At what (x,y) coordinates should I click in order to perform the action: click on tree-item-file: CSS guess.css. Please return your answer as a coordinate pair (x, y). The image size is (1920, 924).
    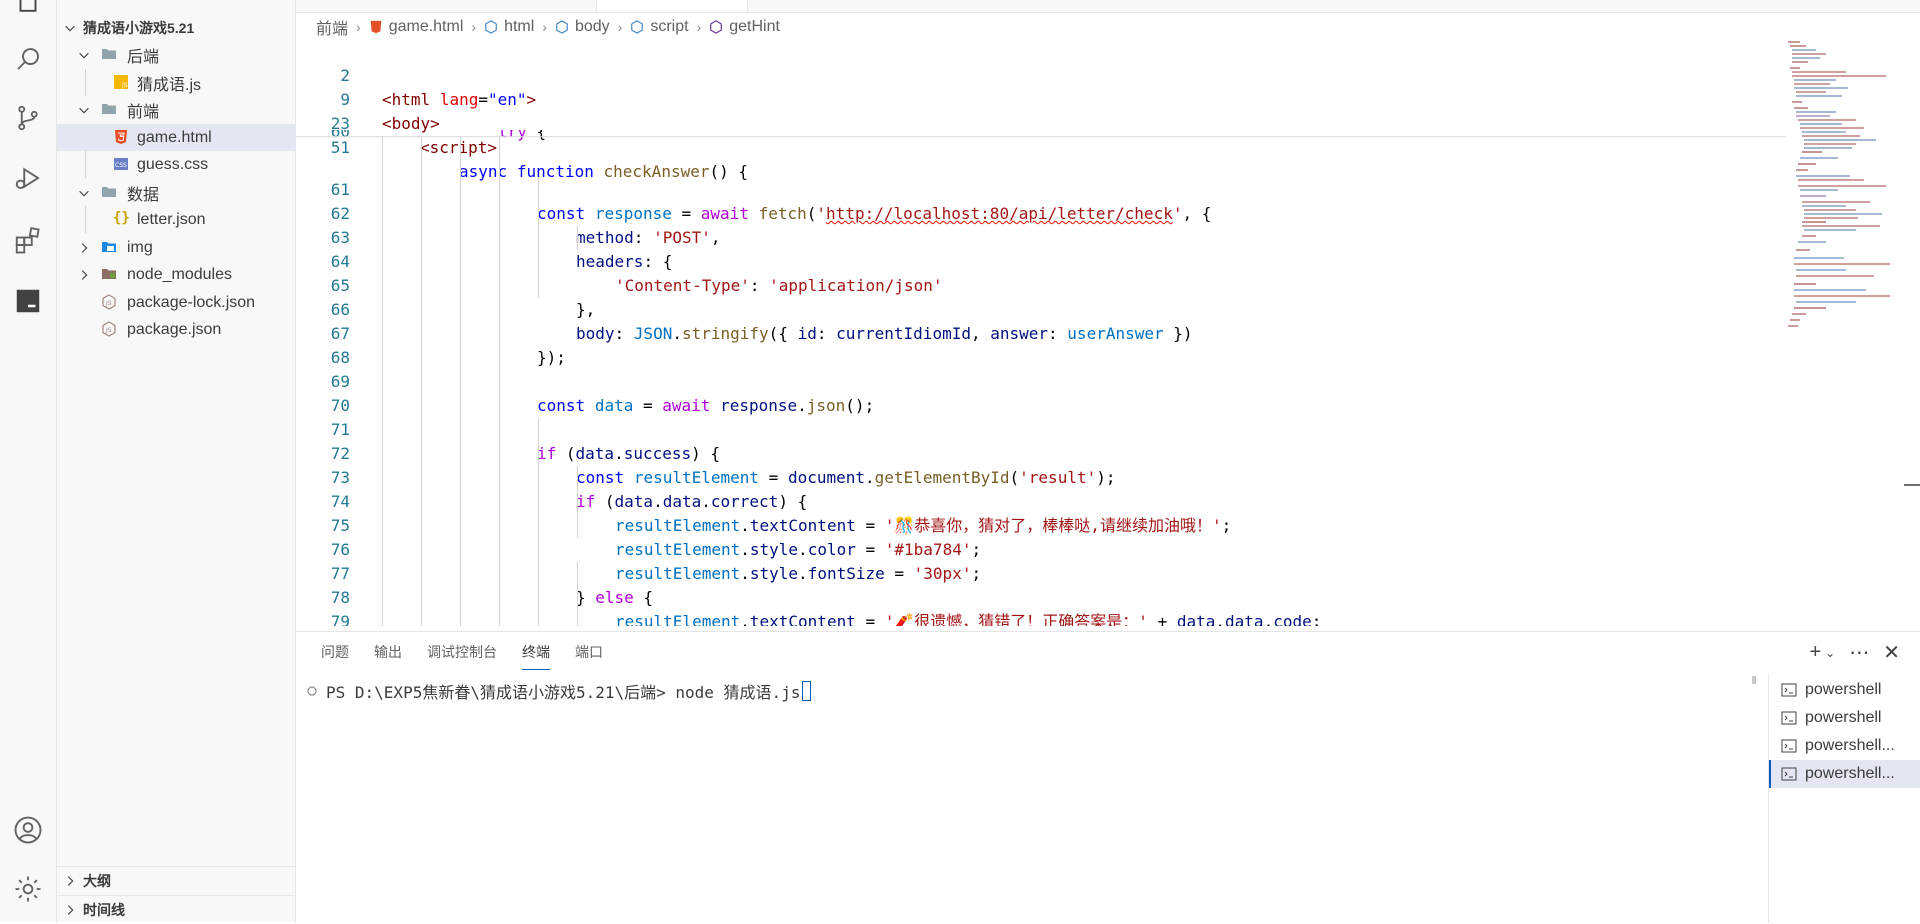
    Looking at the image, I should click on (176, 164).